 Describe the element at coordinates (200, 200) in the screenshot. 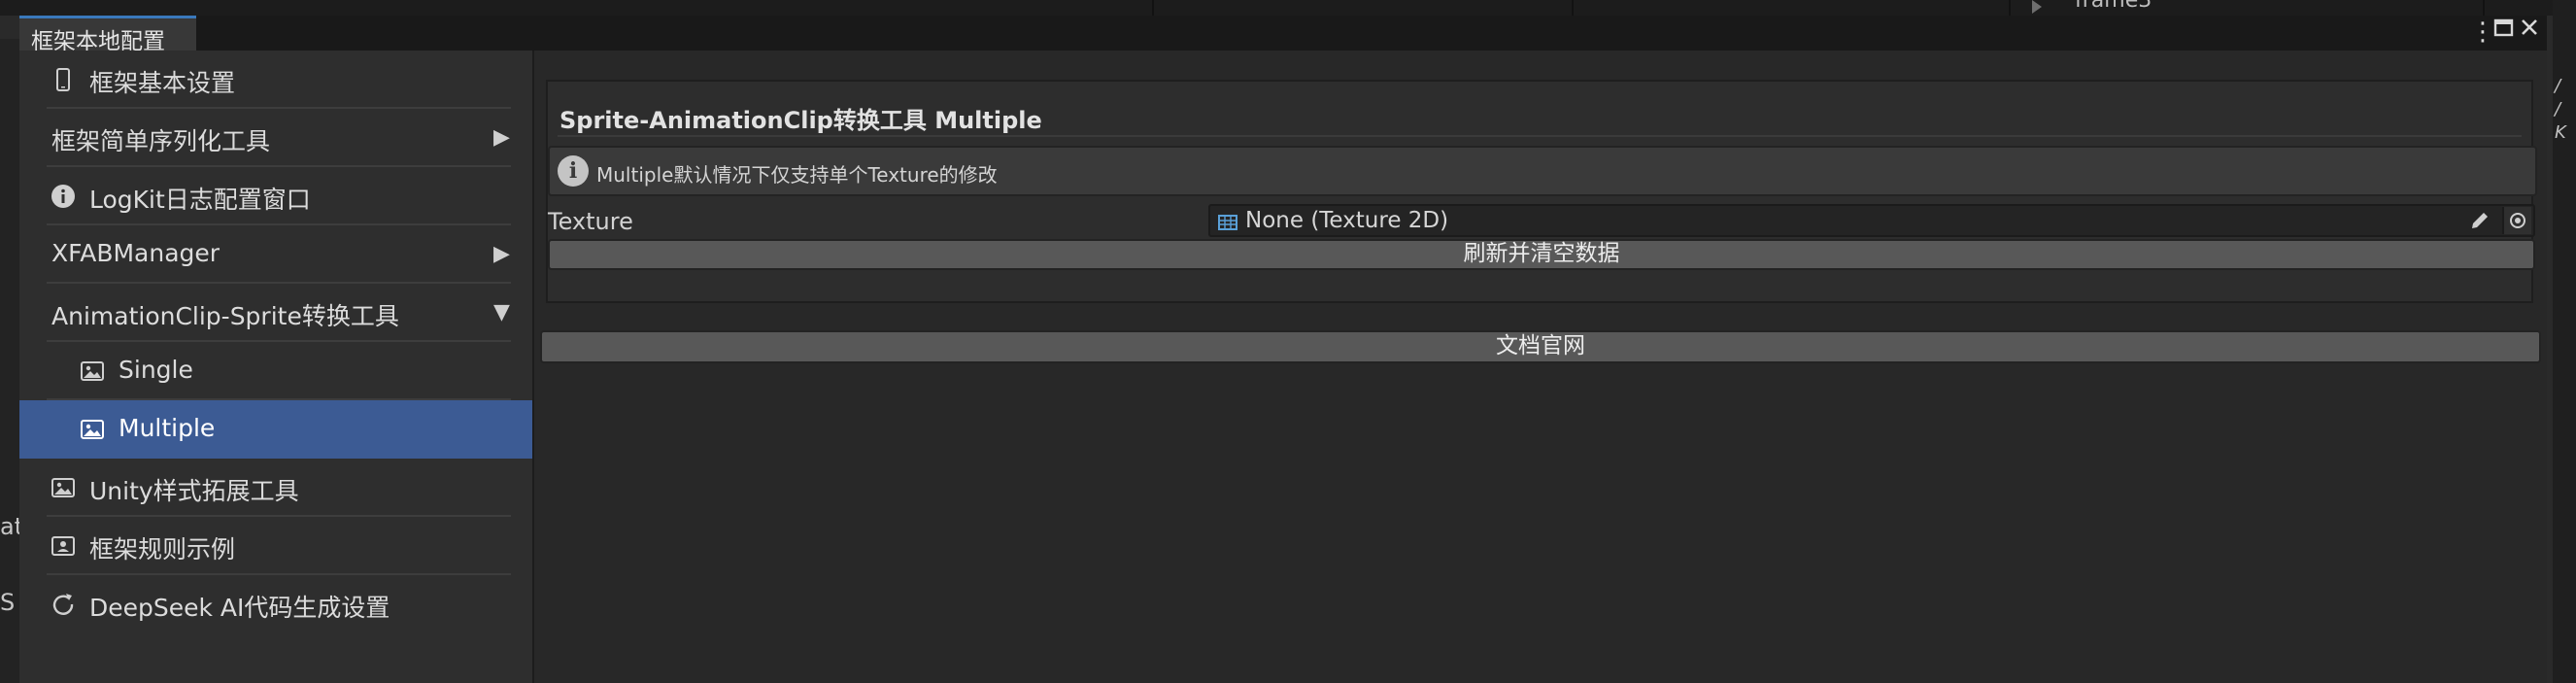

I see `sidebar-item-label: LogKit日志配置窗口` at that location.